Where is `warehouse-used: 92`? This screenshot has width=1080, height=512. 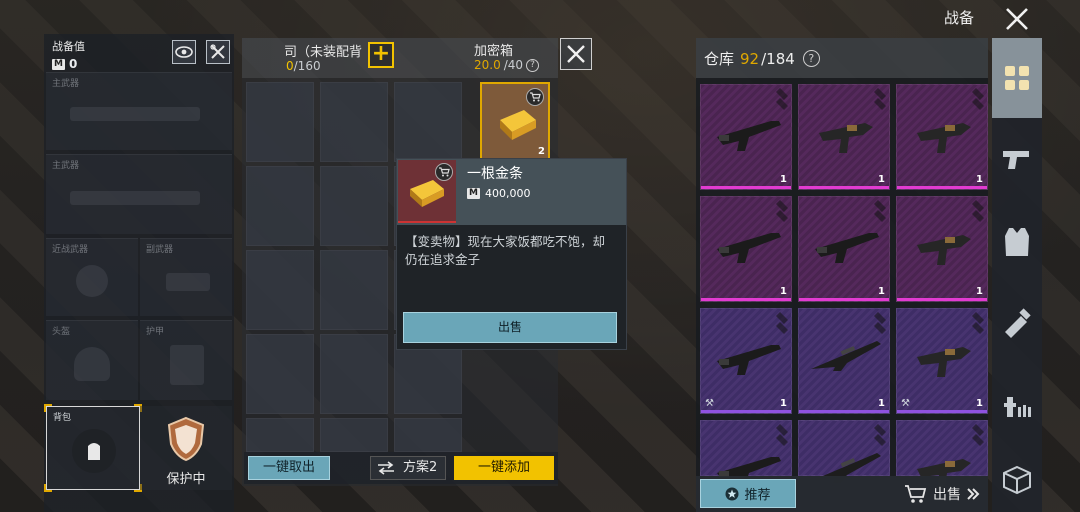
warehouse-used: 92 is located at coordinates (750, 58).